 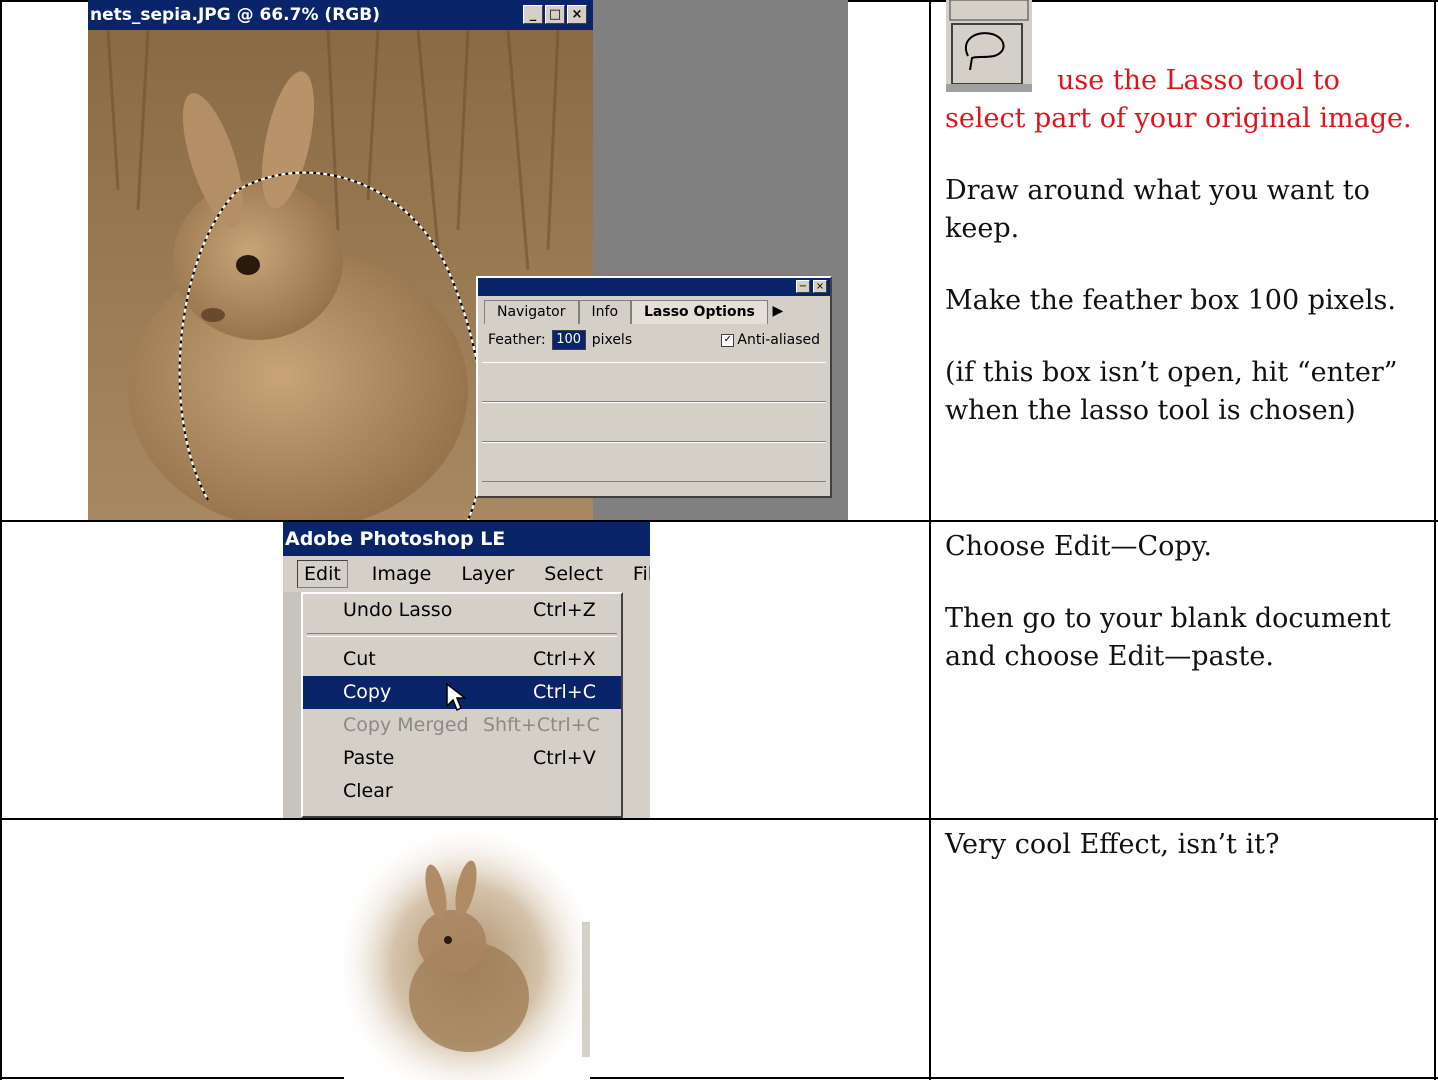 I want to click on menu-item-shortcut: Ctrl+Z, so click(x=564, y=610).